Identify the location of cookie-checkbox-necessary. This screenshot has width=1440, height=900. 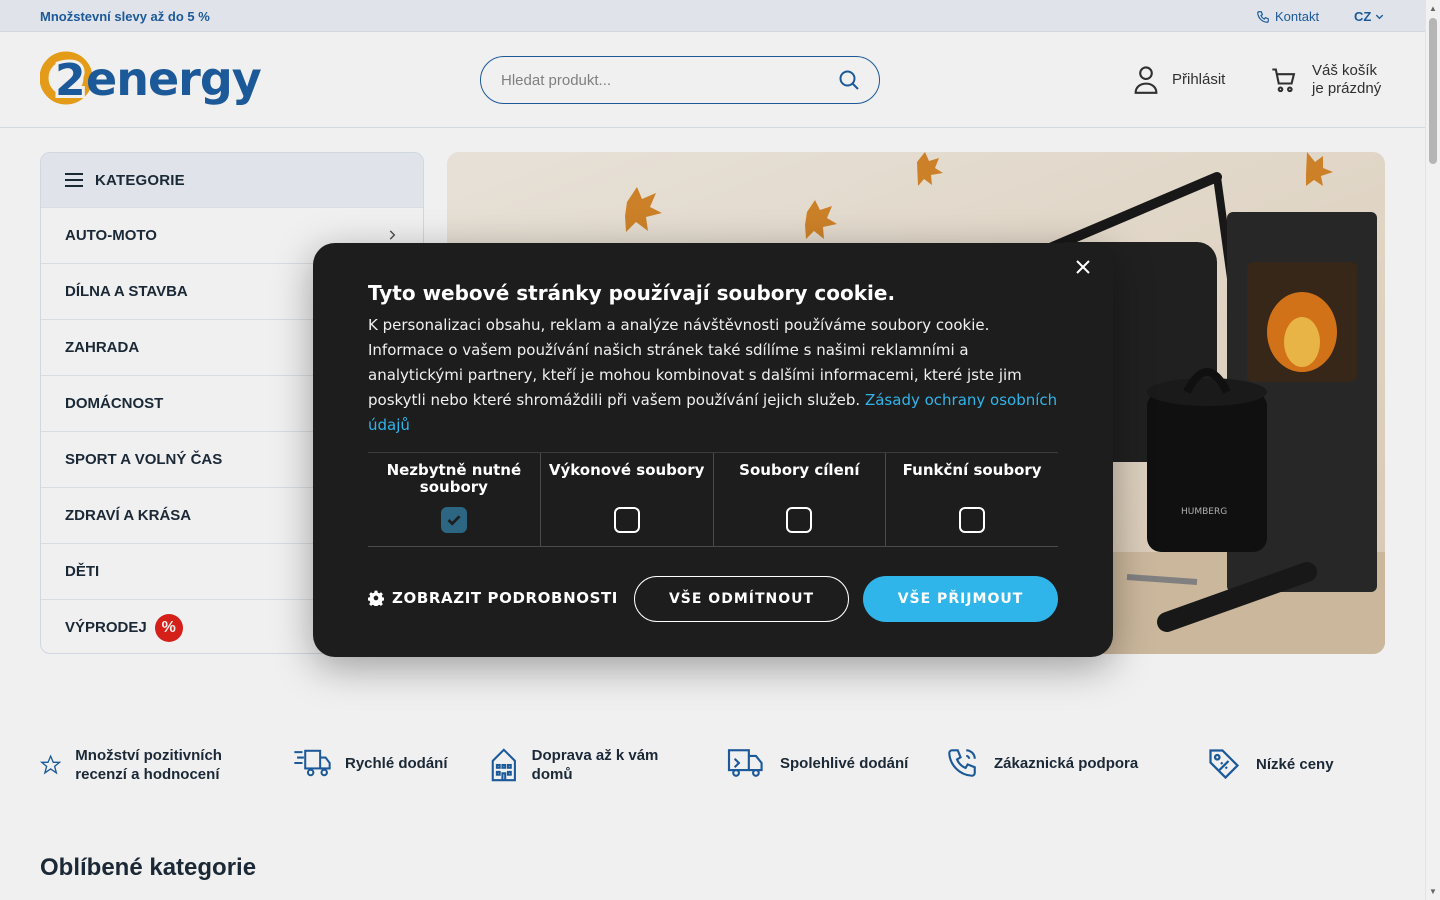
(453, 520).